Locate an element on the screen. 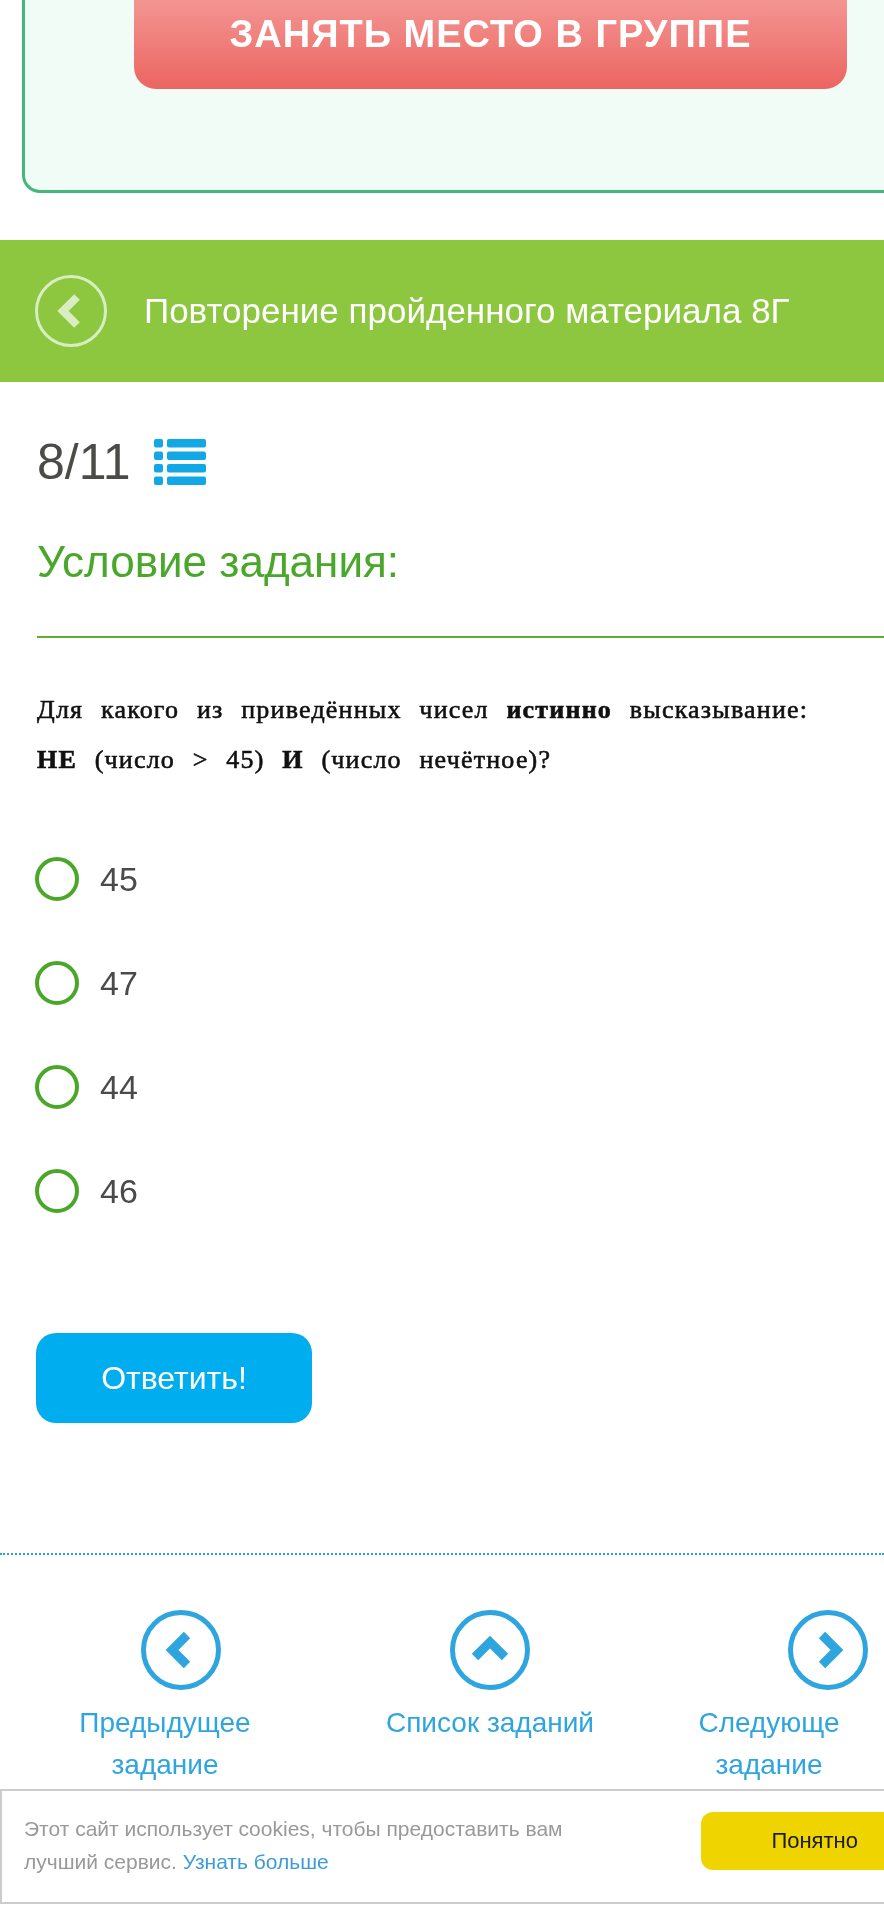 The image size is (884, 1920). answer-option: 47 is located at coordinates (86, 983).